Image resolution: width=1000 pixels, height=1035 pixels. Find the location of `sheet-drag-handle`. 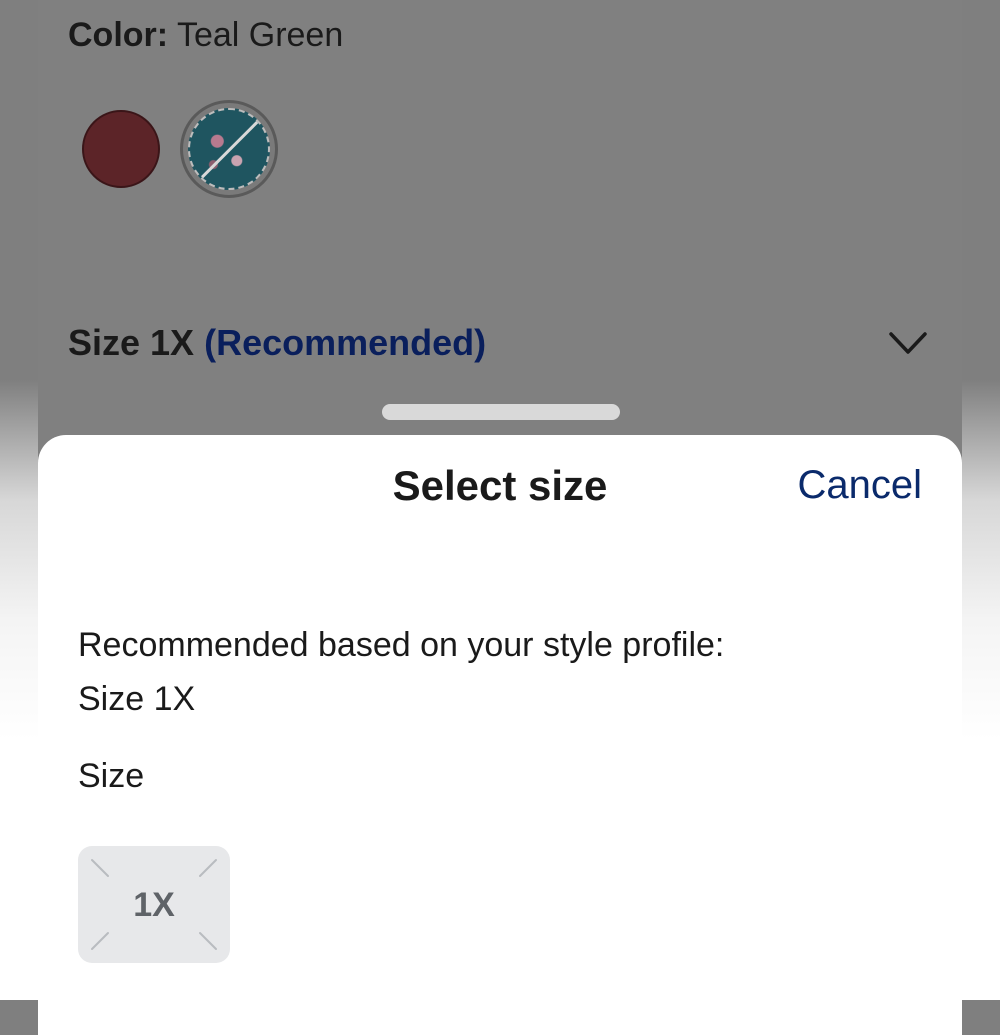

sheet-drag-handle is located at coordinates (501, 412).